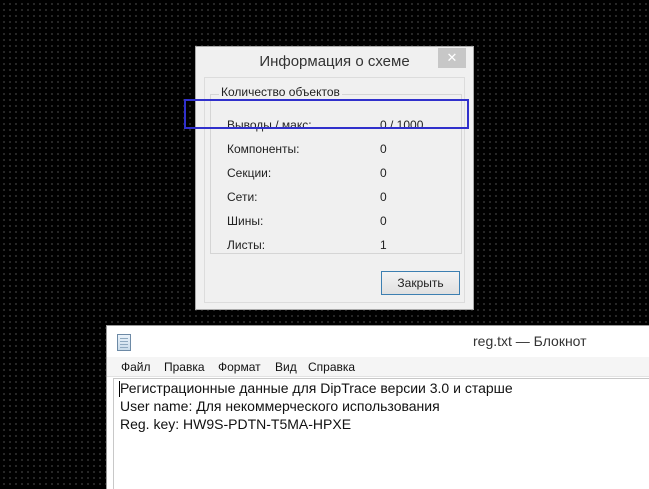  Describe the element at coordinates (326, 114) in the screenshot. I see `highlight-box` at that location.